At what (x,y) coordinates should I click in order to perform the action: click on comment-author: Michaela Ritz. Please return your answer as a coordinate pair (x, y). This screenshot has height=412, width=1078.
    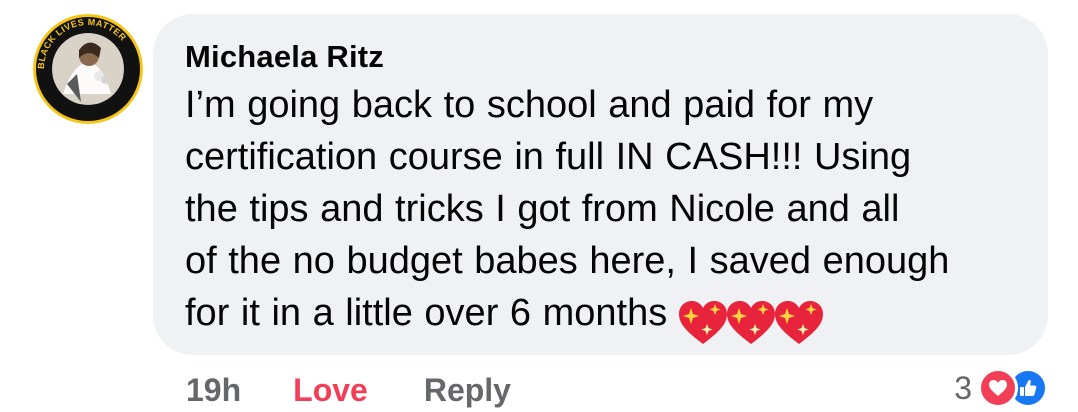
    Looking at the image, I should click on (601, 57).